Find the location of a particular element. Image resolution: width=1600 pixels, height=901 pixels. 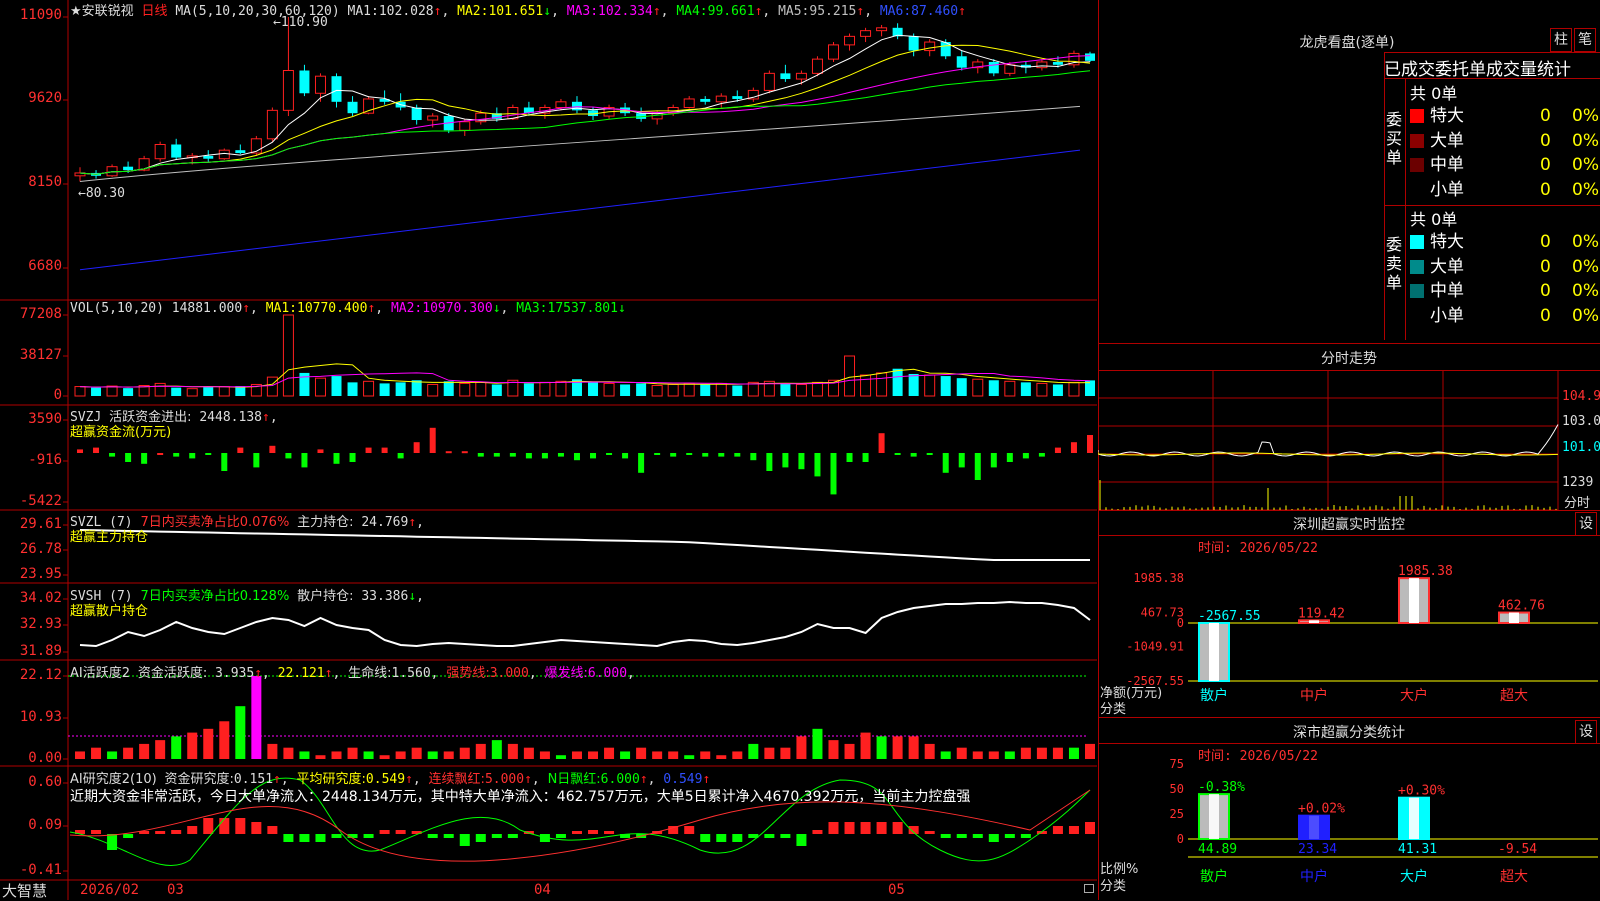

ai2-tick-3: -0.41 is located at coordinates (41, 870).